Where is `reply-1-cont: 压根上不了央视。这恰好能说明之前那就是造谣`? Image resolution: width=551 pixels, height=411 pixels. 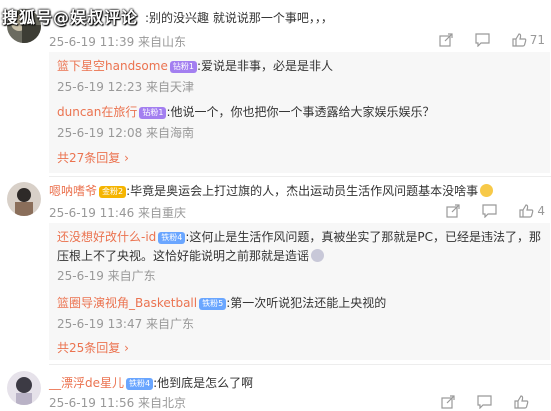 reply-1-cont: 压根上不了央视。这恰好能说明之前那就是造谣 is located at coordinates (191, 256).